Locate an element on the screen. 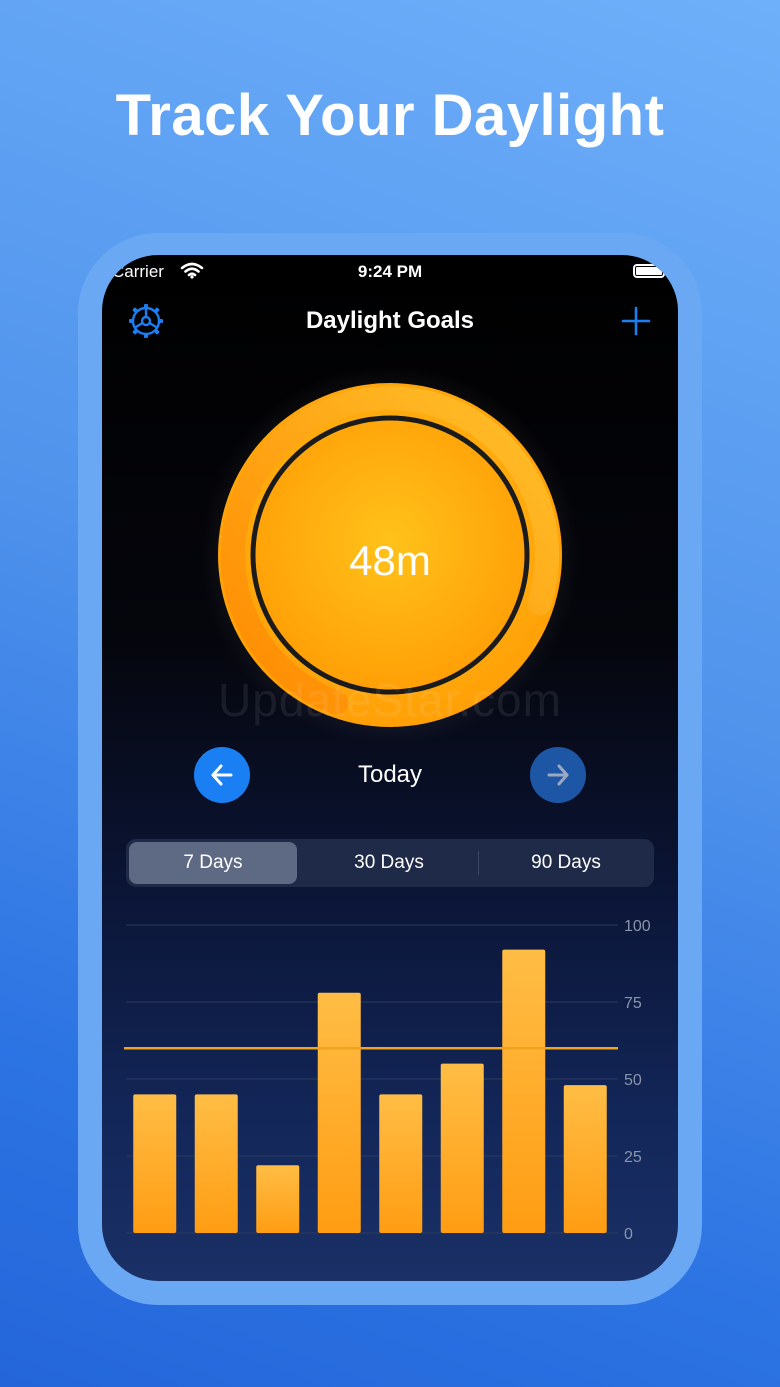 The image size is (780, 1387). tab-90-days: 90 Days is located at coordinates (566, 863).